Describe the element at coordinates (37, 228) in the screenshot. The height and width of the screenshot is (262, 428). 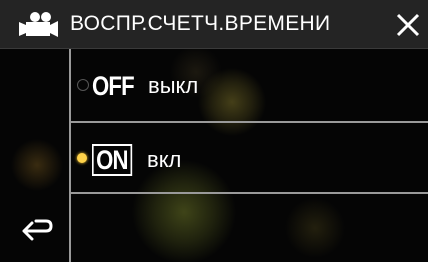
I see `back-arrow-icon` at that location.